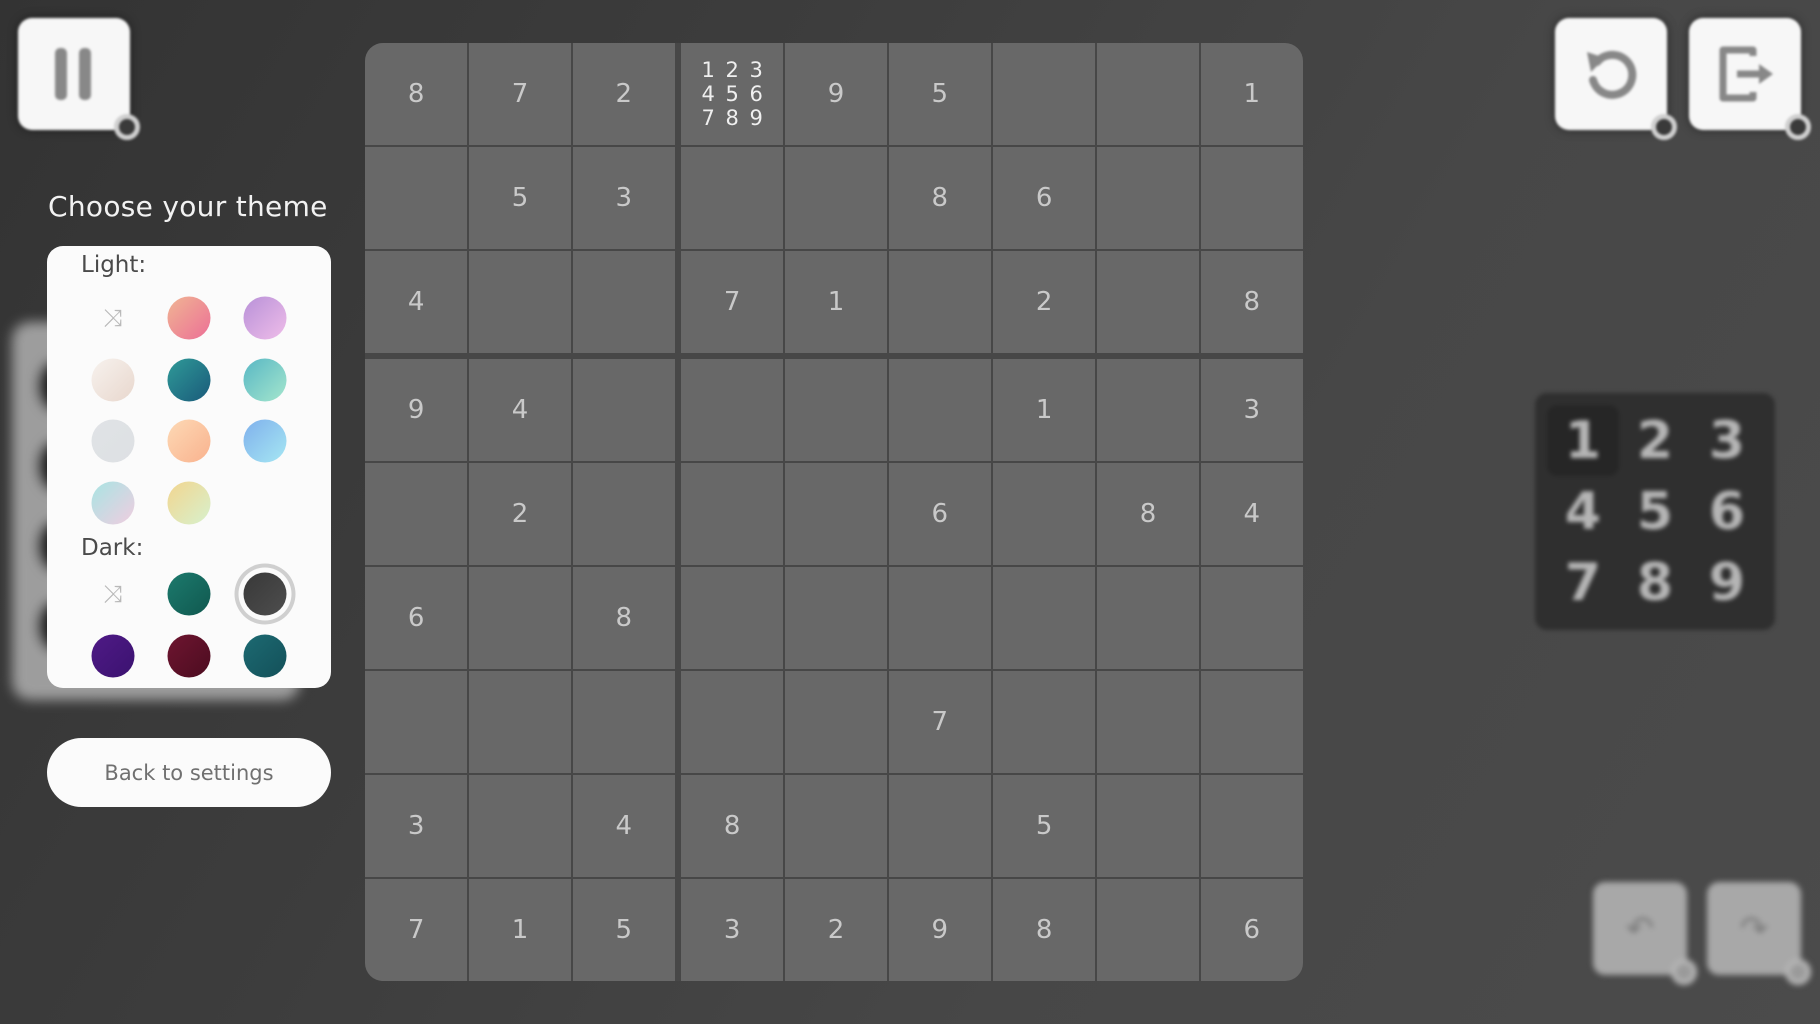  What do you see at coordinates (732, 94) in the screenshot?
I see `sudoku-cell: 123 456 789` at bounding box center [732, 94].